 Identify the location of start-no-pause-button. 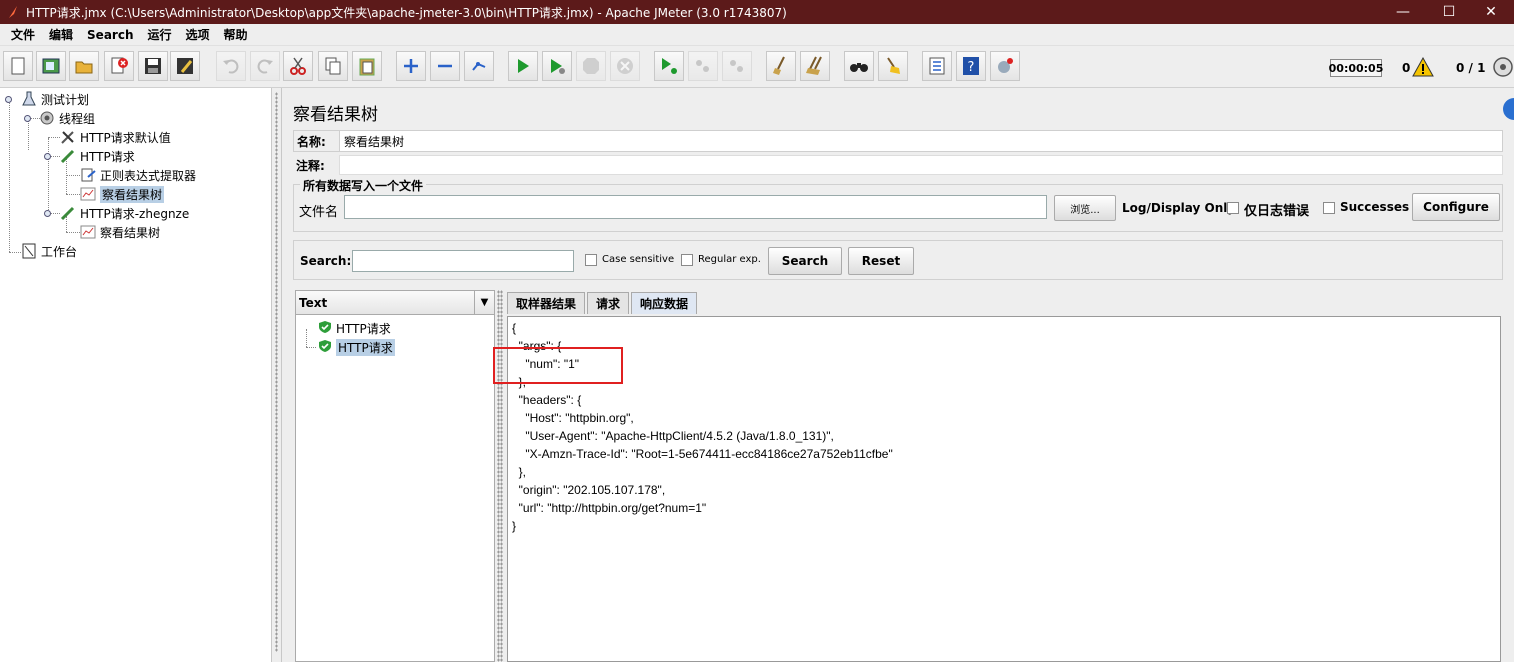
(557, 66).